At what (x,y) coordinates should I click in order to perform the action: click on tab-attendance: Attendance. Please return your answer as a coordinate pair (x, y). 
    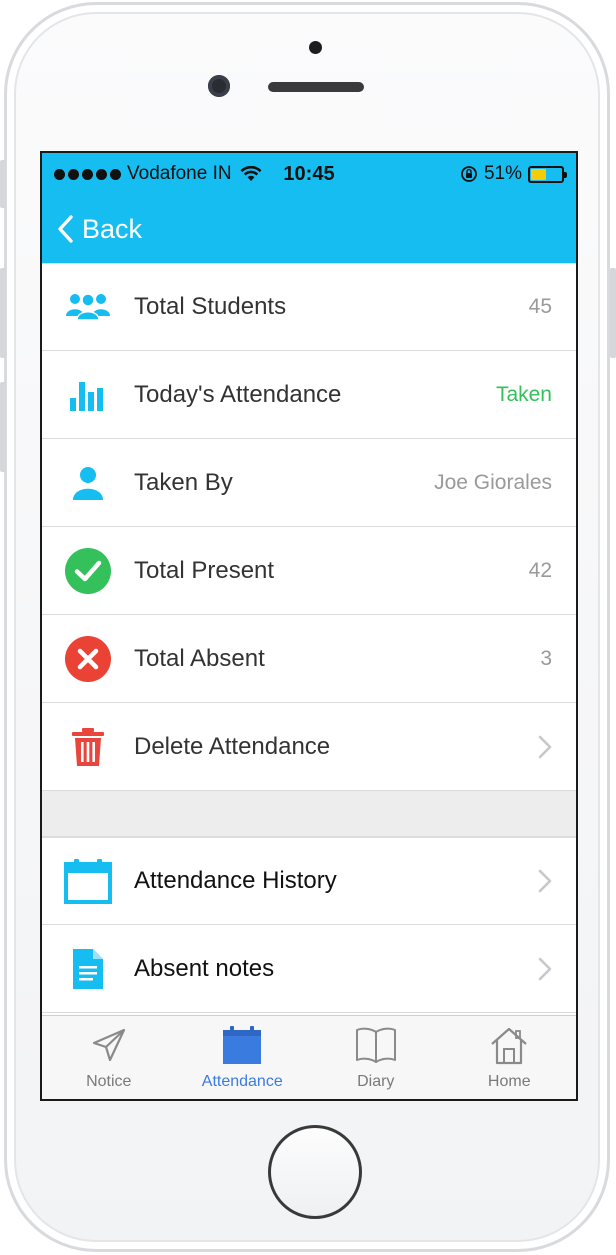
    Looking at the image, I should click on (243, 1057).